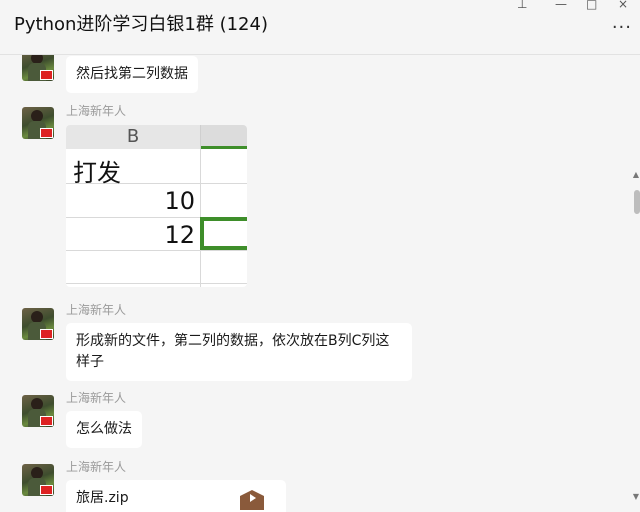 The image size is (640, 512). Describe the element at coordinates (239, 352) in the screenshot. I see `message-bubble: 形成新的文件，第二列的数据，依次放在B列C列这 样子` at that location.